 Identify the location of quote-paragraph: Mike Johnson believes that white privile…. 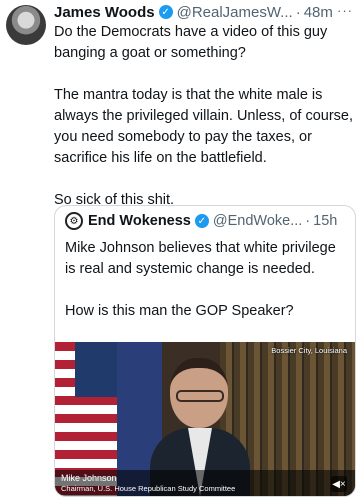
(200, 258).